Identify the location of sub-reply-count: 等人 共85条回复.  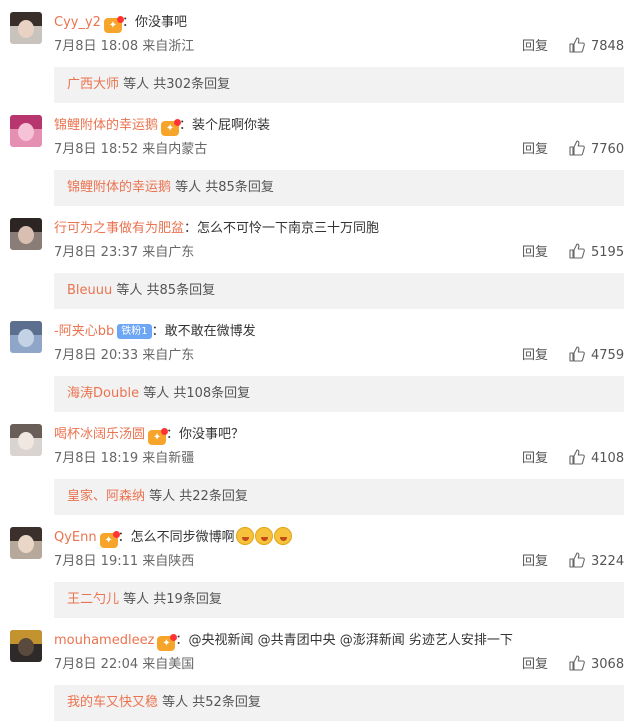
(224, 187).